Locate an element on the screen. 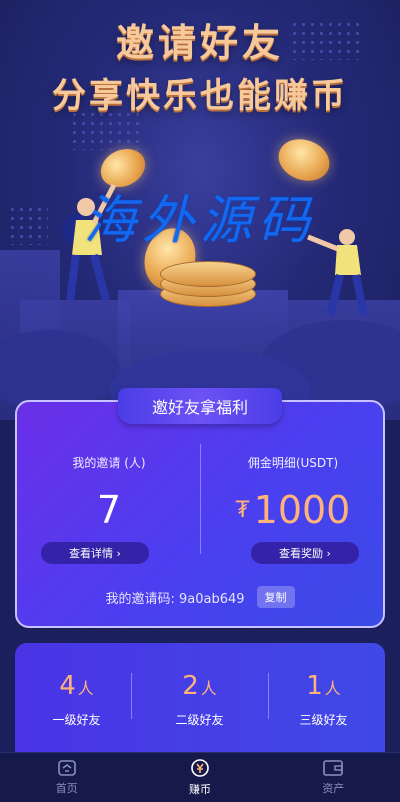 The height and width of the screenshot is (802, 400). level-1-unit: 人 is located at coordinates (85, 688).